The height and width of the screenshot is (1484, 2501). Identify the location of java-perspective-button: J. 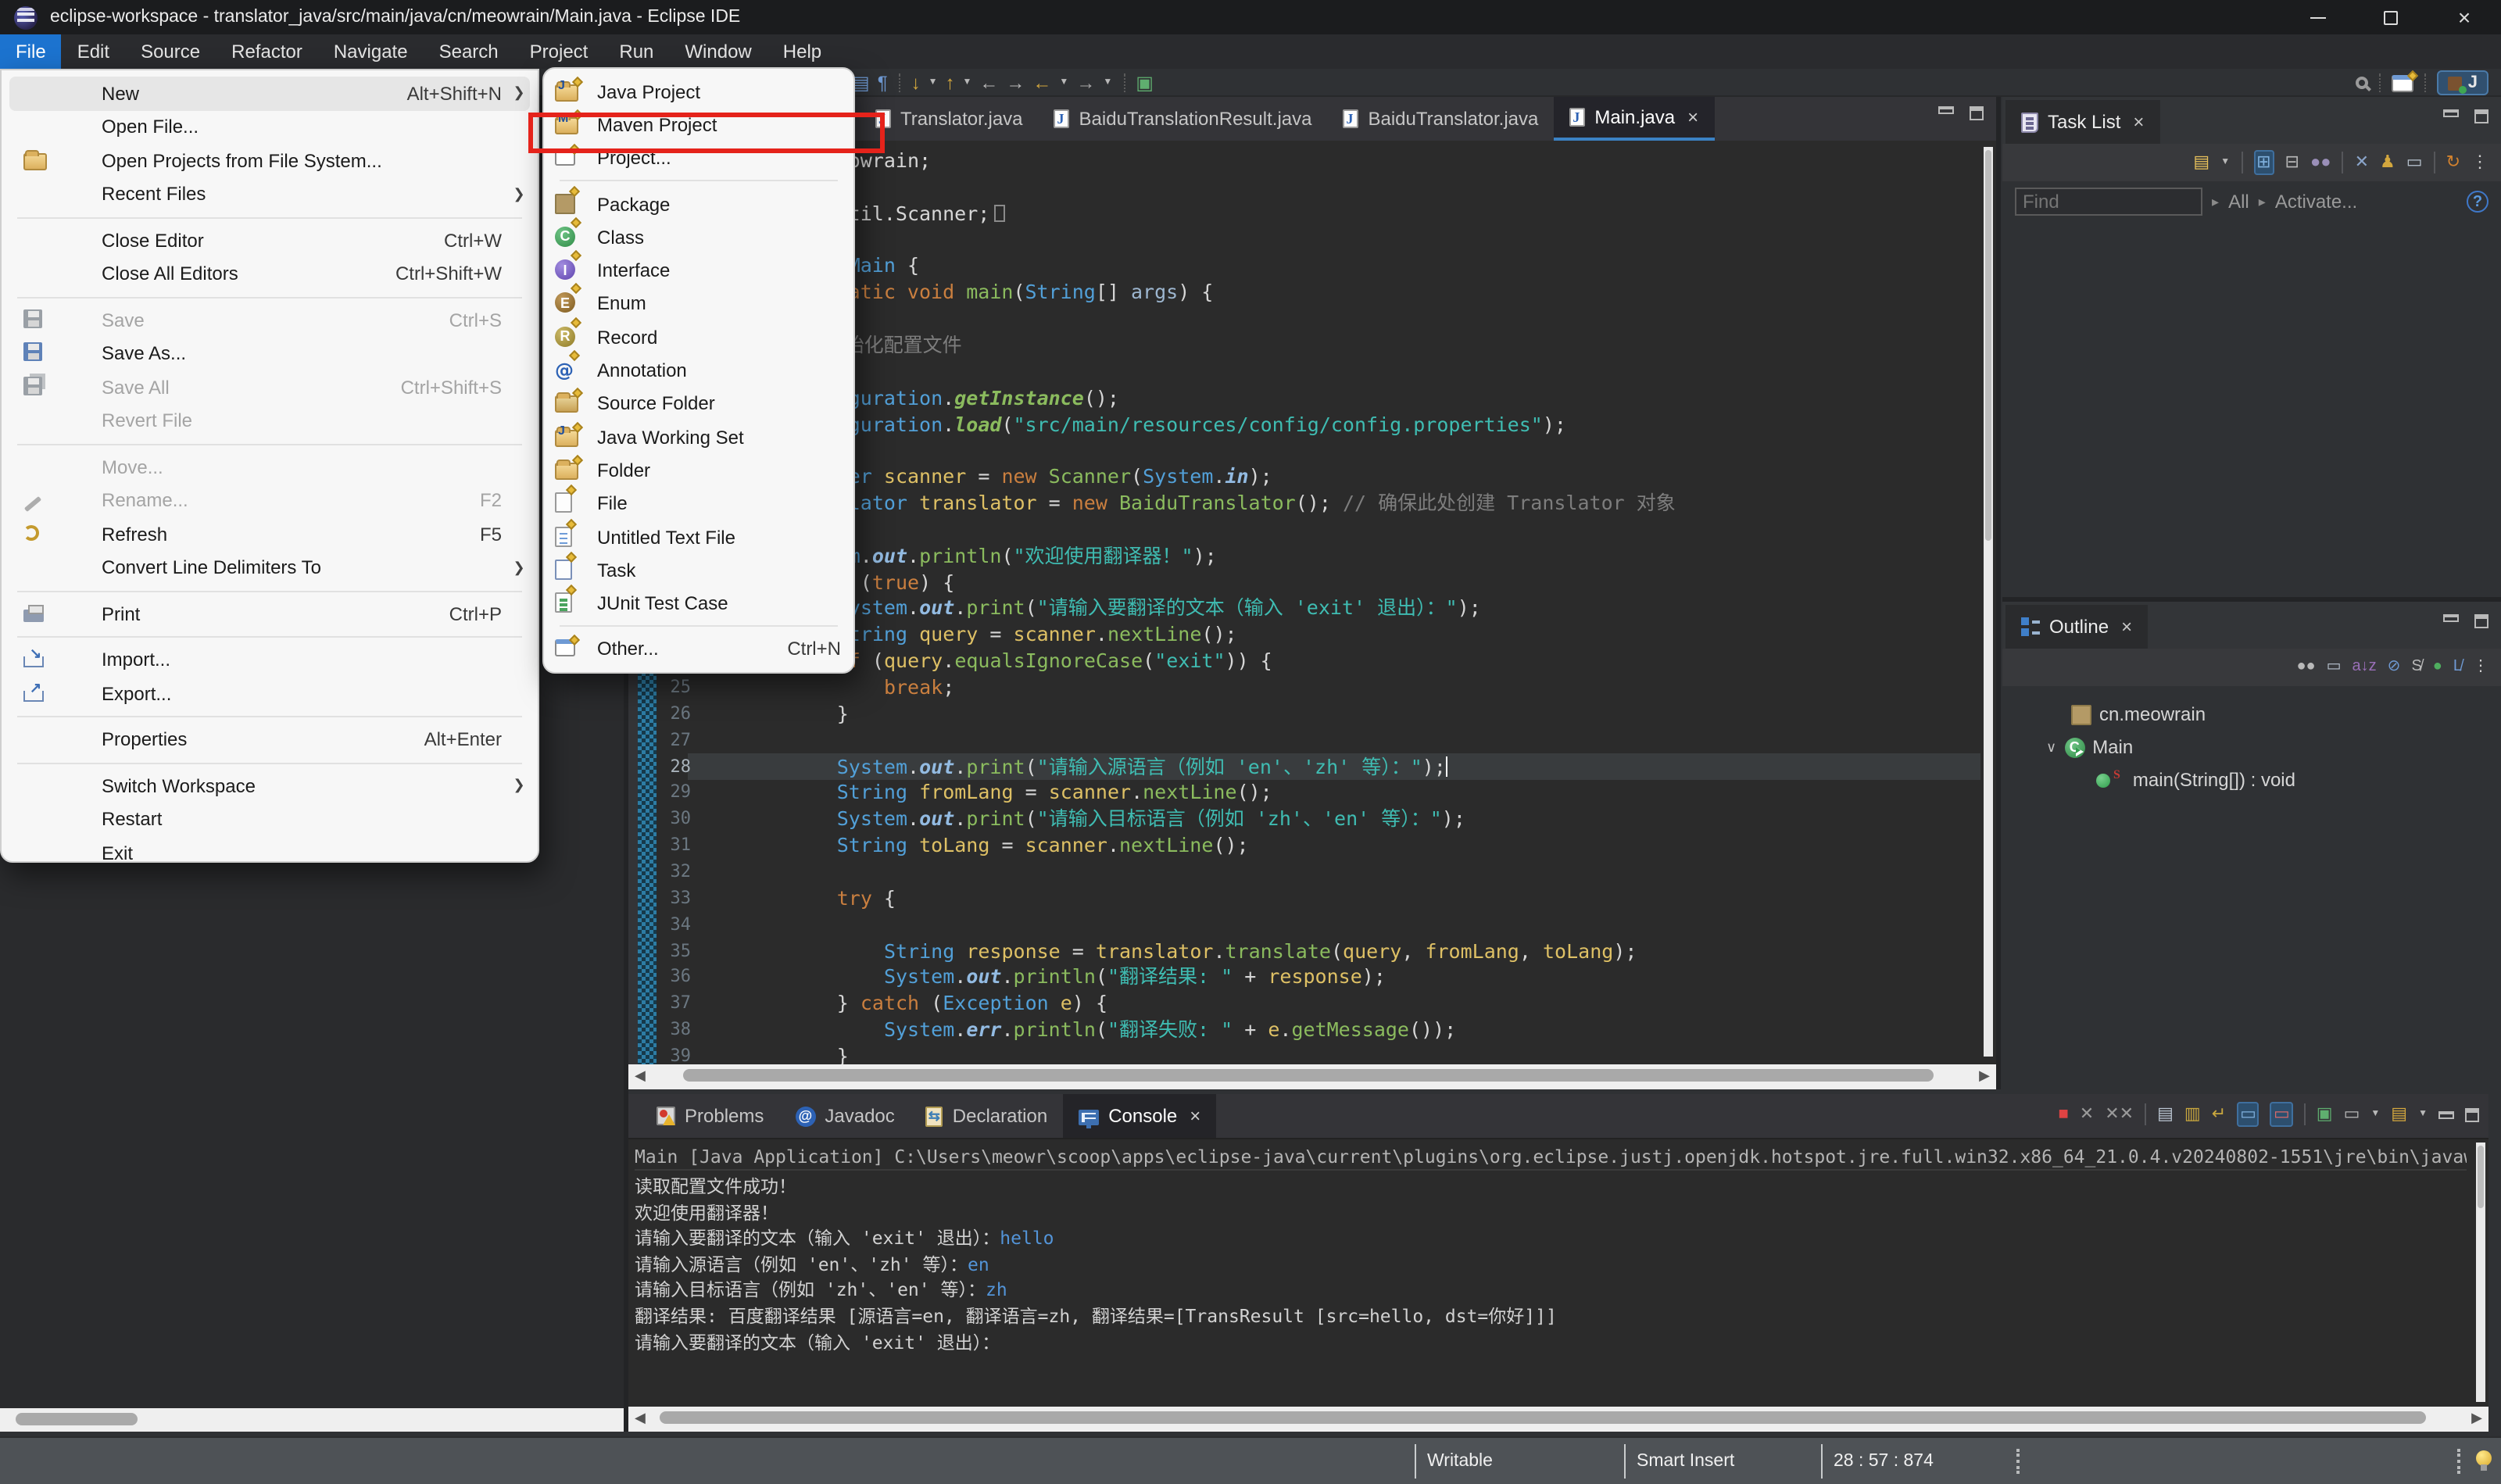
(2462, 82).